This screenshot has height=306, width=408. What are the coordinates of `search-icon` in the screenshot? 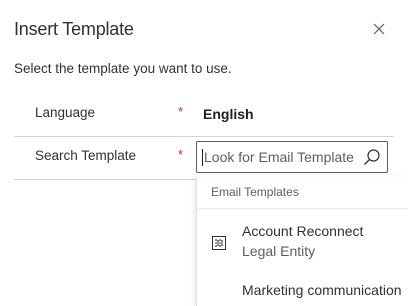 It's located at (372, 157).